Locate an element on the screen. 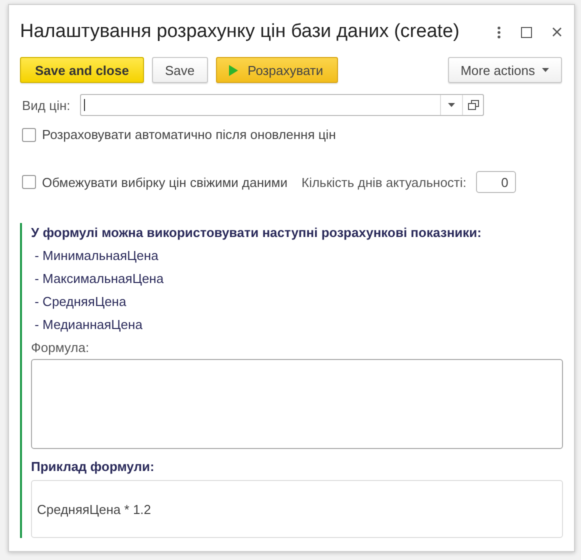 This screenshot has width=581, height=560. field-label: Кількість днів актуальності: is located at coordinates (384, 182).